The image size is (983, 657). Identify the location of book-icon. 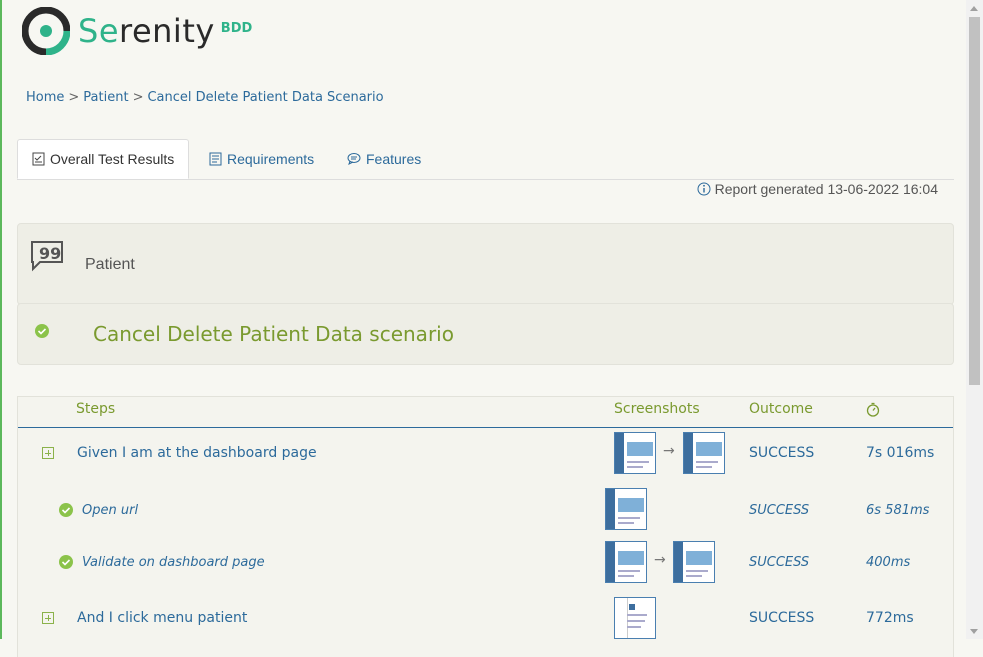
(215, 158).